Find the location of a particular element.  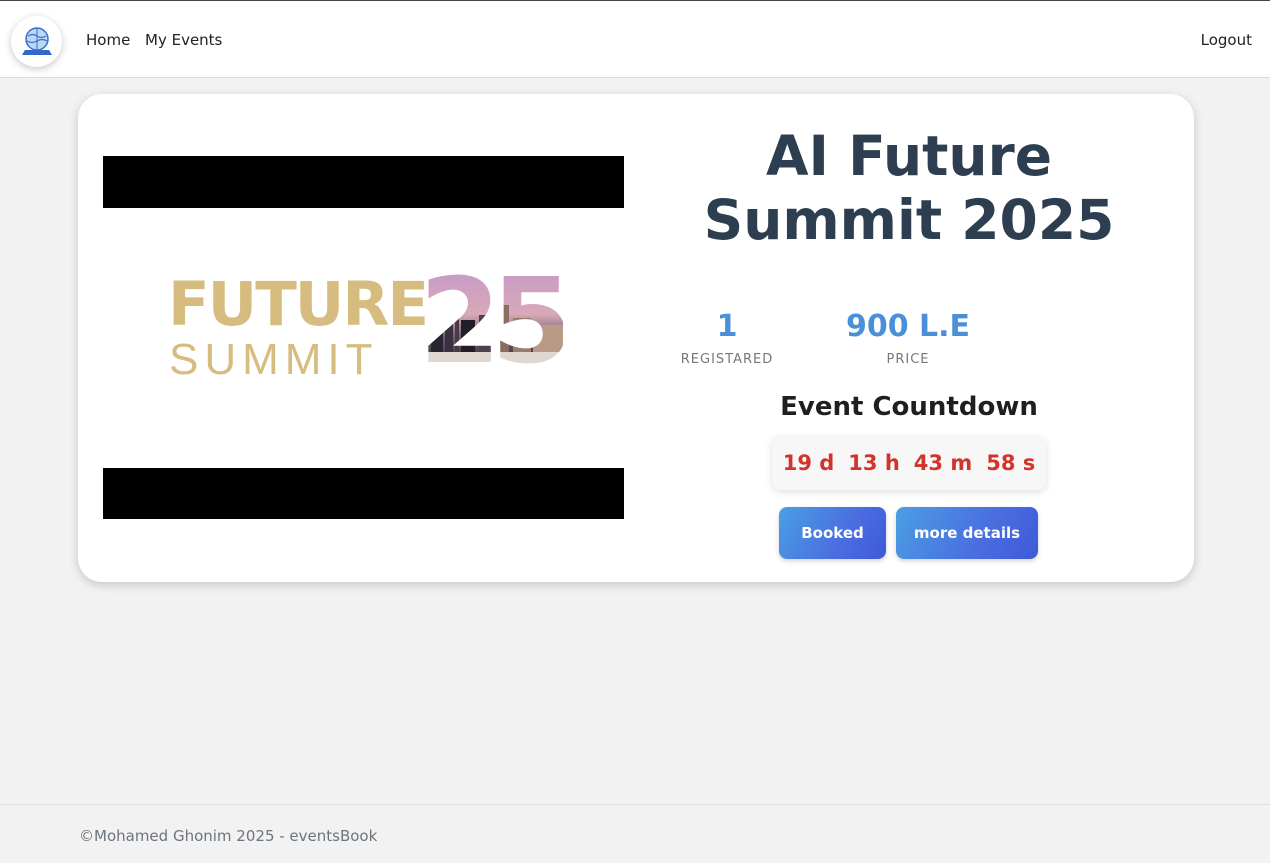

nav-link-home: Home is located at coordinates (108, 40).